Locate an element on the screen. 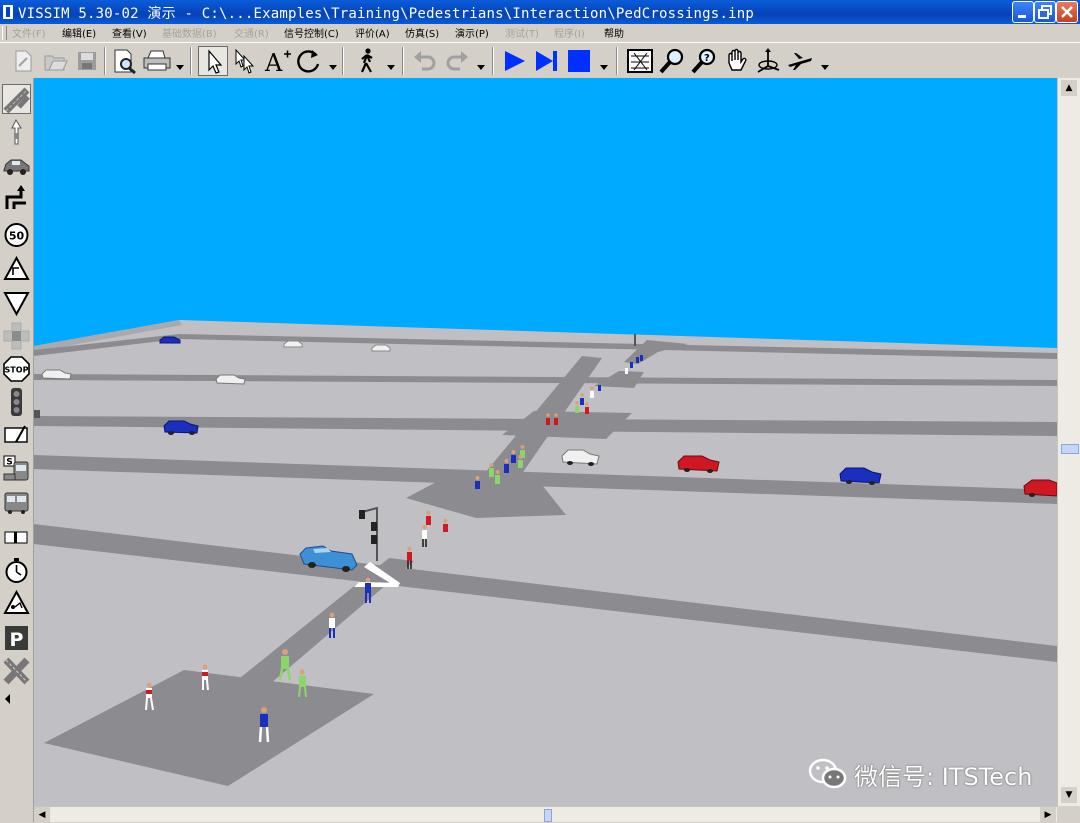 Image resolution: width=1080 pixels, height=823 pixels. step-forward-button is located at coordinates (547, 61).